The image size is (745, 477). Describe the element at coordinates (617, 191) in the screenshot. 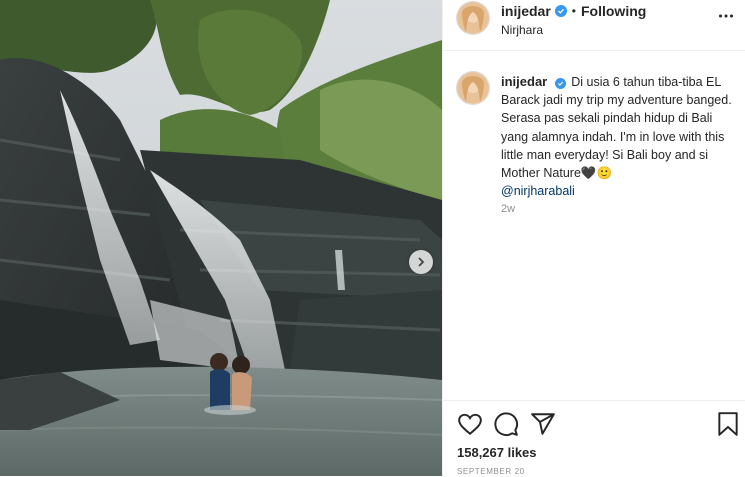

I see `mention-link: @nirjharabali` at that location.